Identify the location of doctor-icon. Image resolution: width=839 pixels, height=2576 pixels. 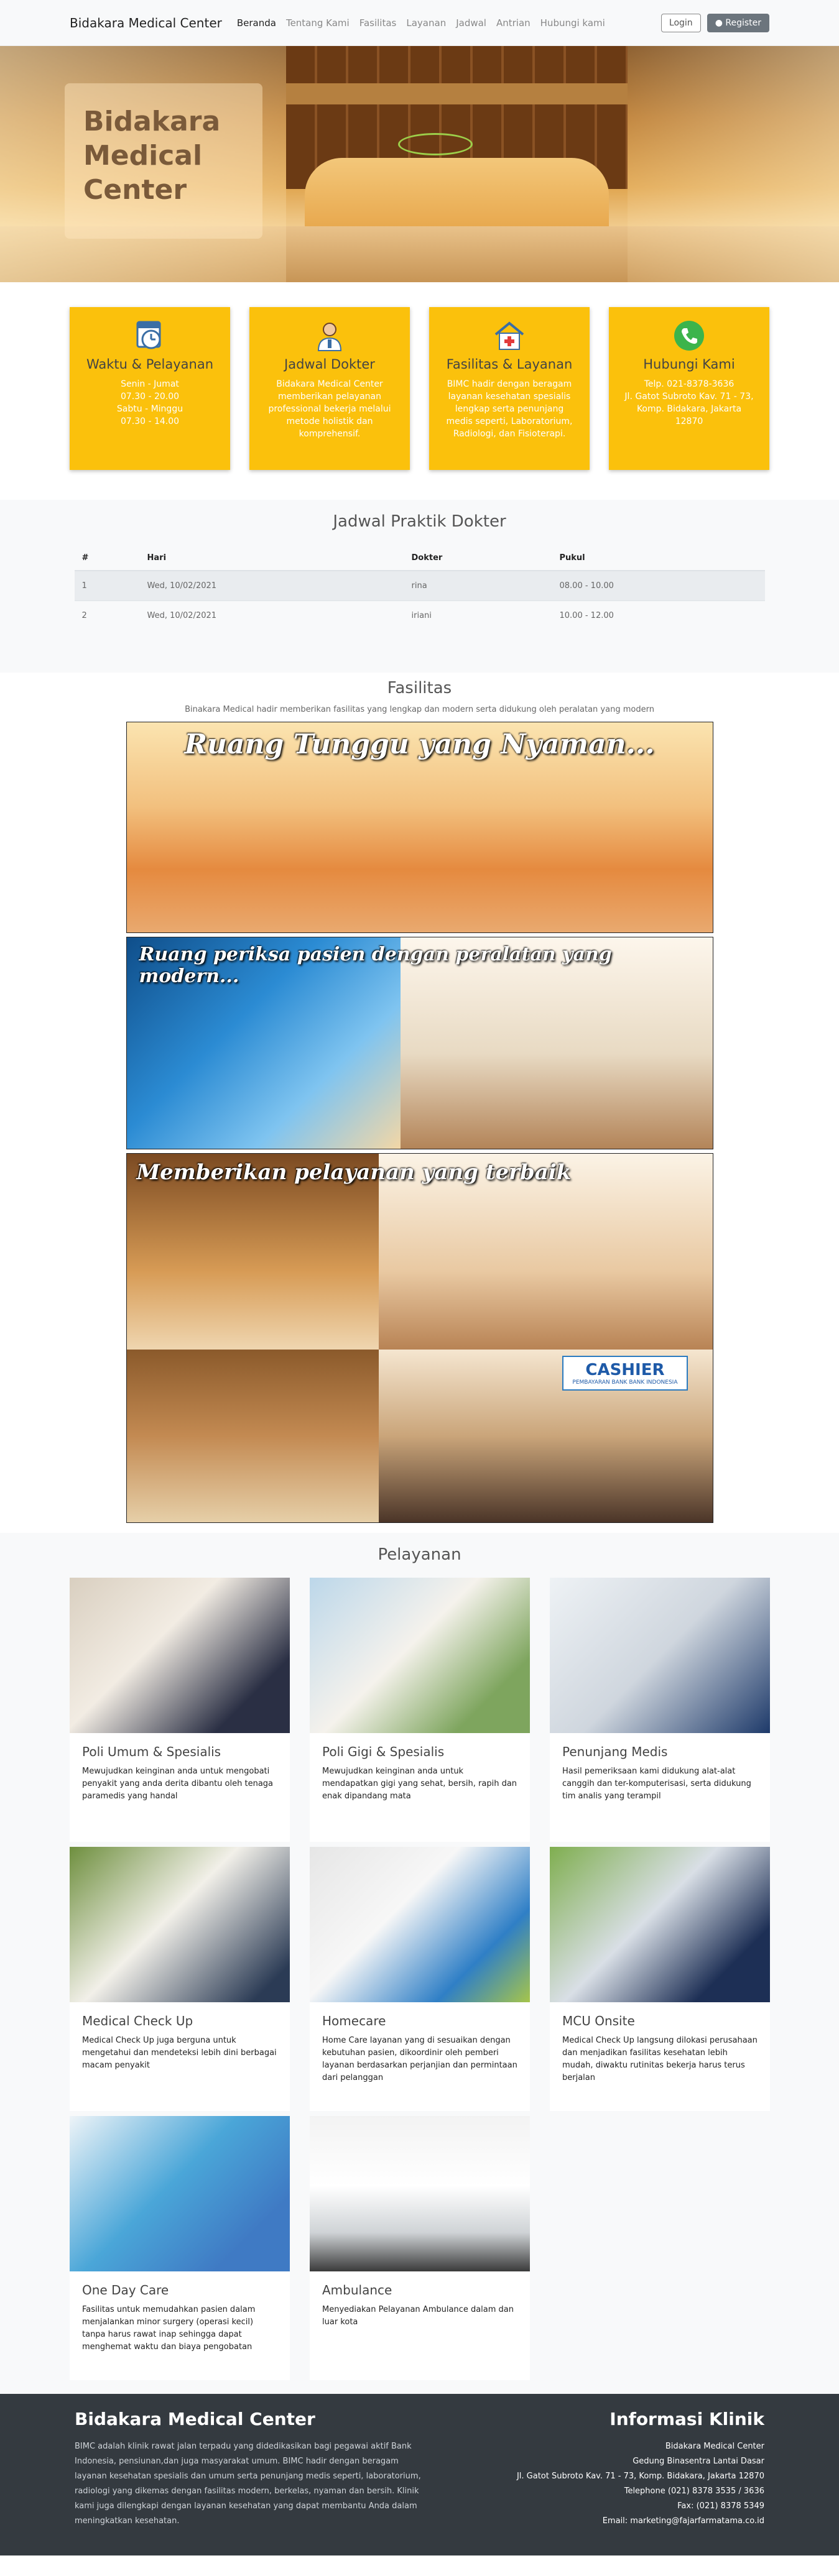
(329, 335).